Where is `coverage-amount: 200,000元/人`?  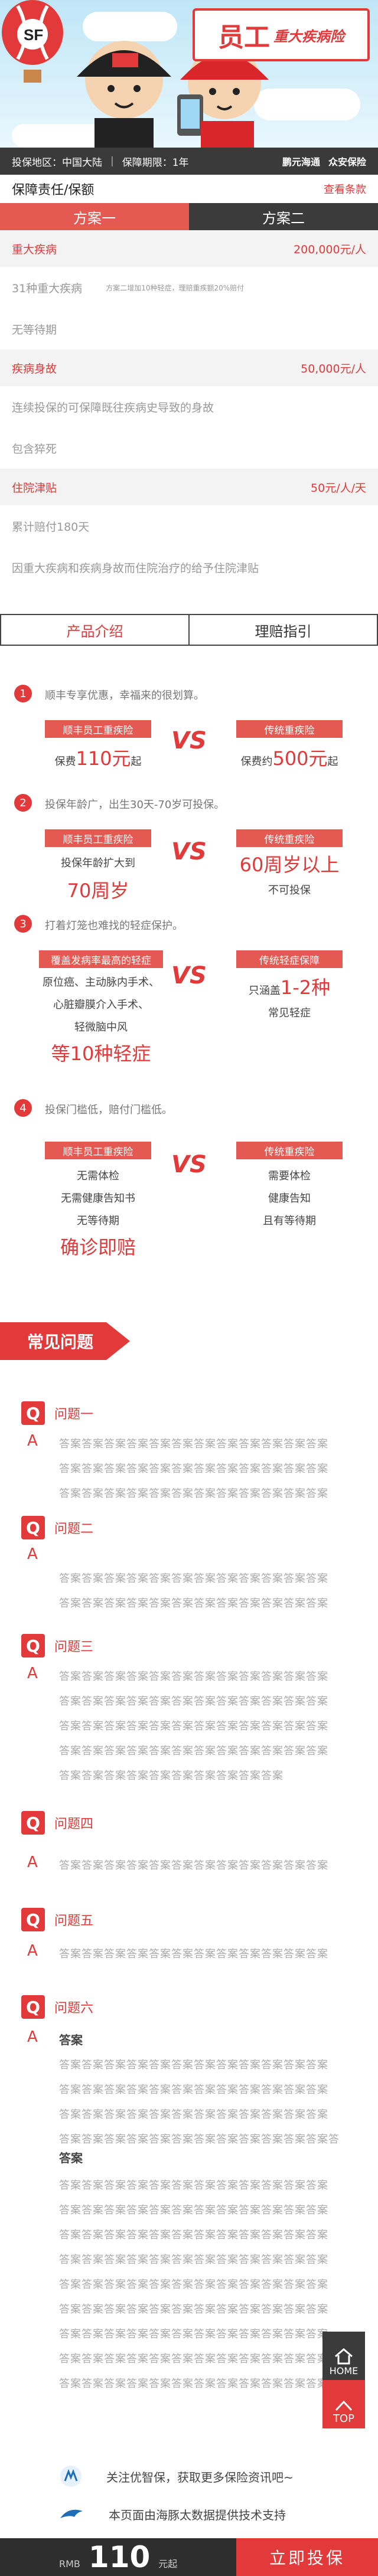 coverage-amount: 200,000元/人 is located at coordinates (330, 249).